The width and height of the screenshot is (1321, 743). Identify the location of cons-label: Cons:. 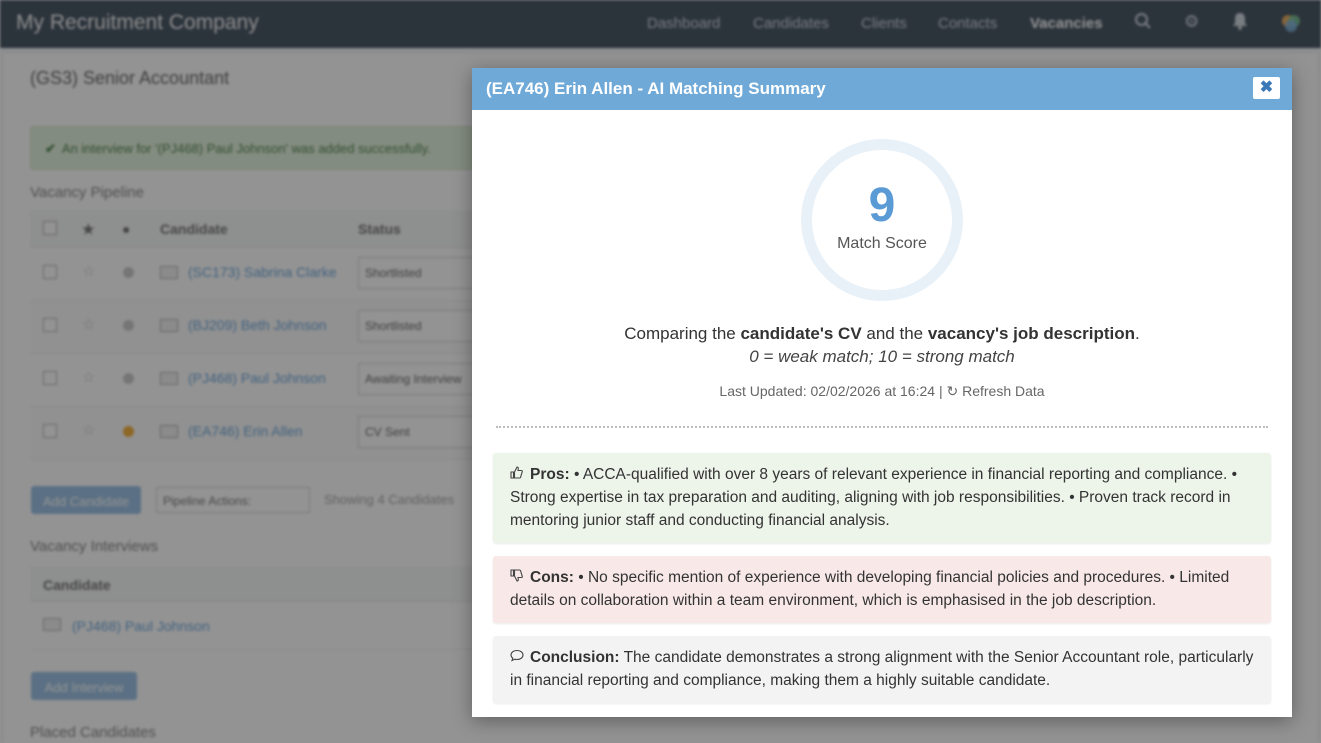
(552, 577).